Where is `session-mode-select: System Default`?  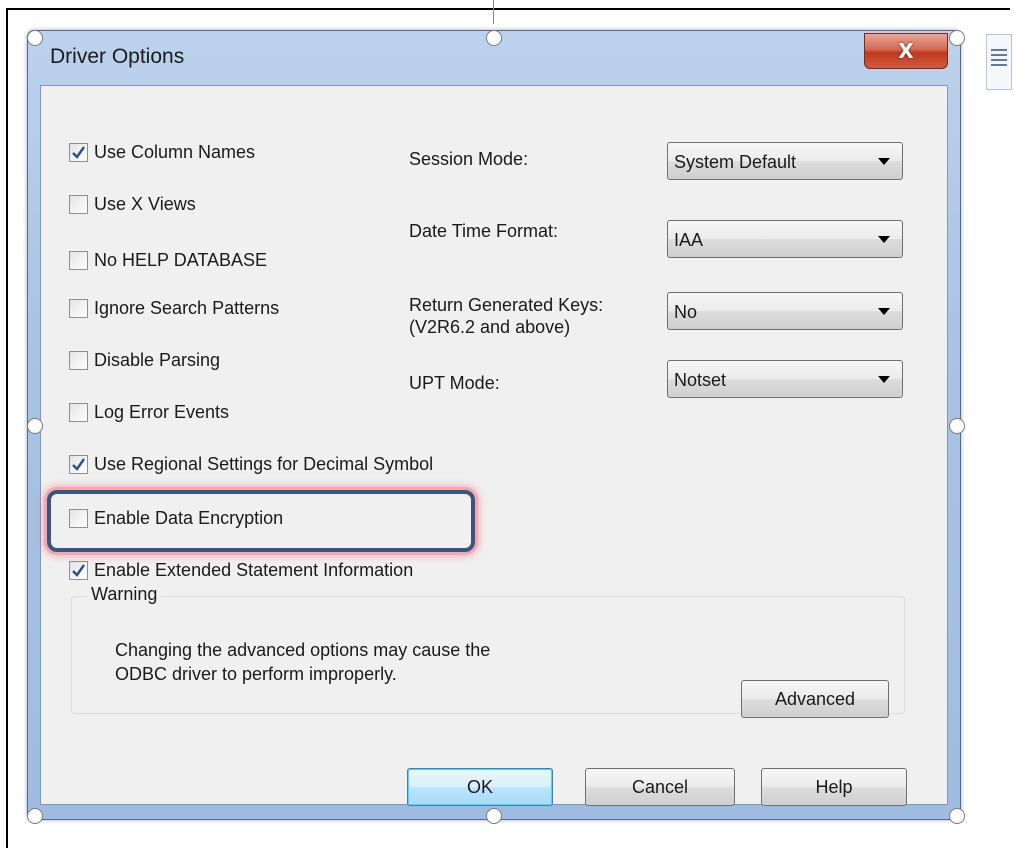
session-mode-select: System Default is located at coordinates (785, 161).